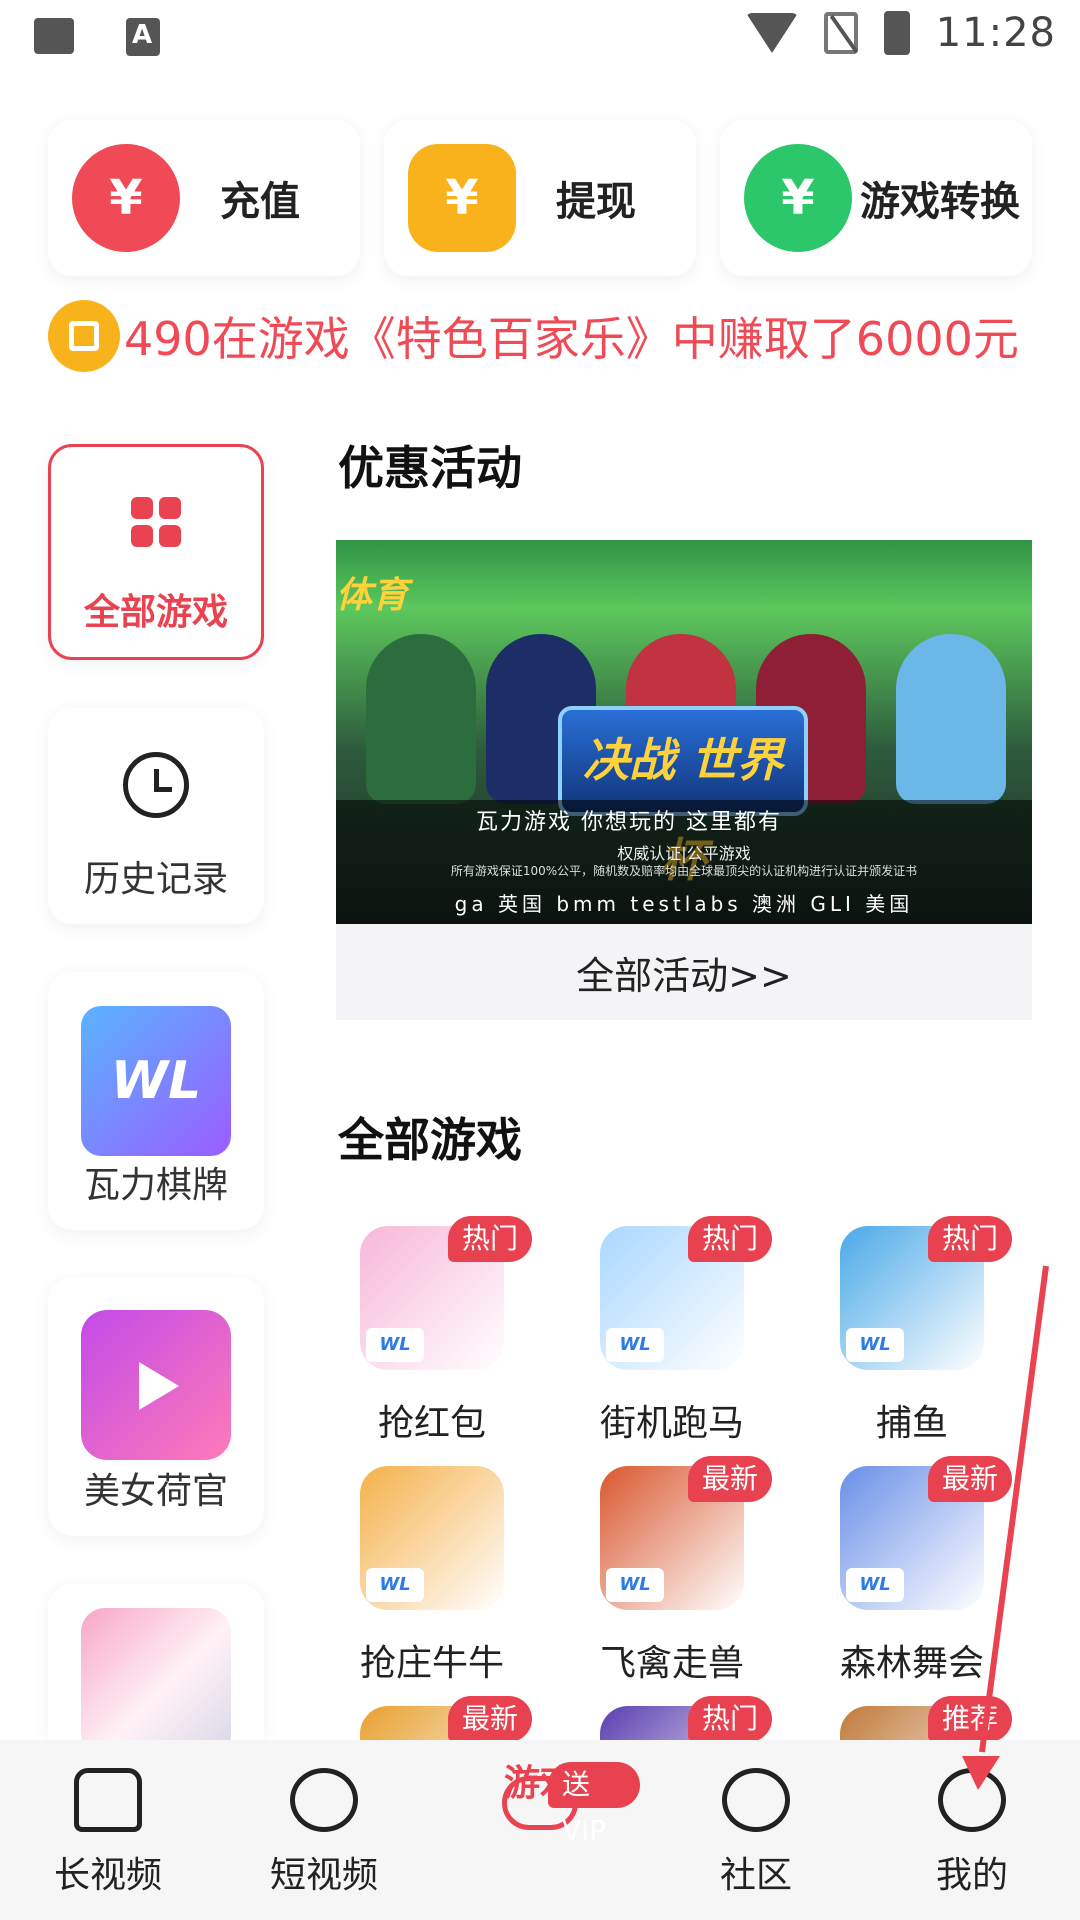 This screenshot has width=1080, height=1920. What do you see at coordinates (1005, 1527) in the screenshot?
I see `annotation-arrow` at bounding box center [1005, 1527].